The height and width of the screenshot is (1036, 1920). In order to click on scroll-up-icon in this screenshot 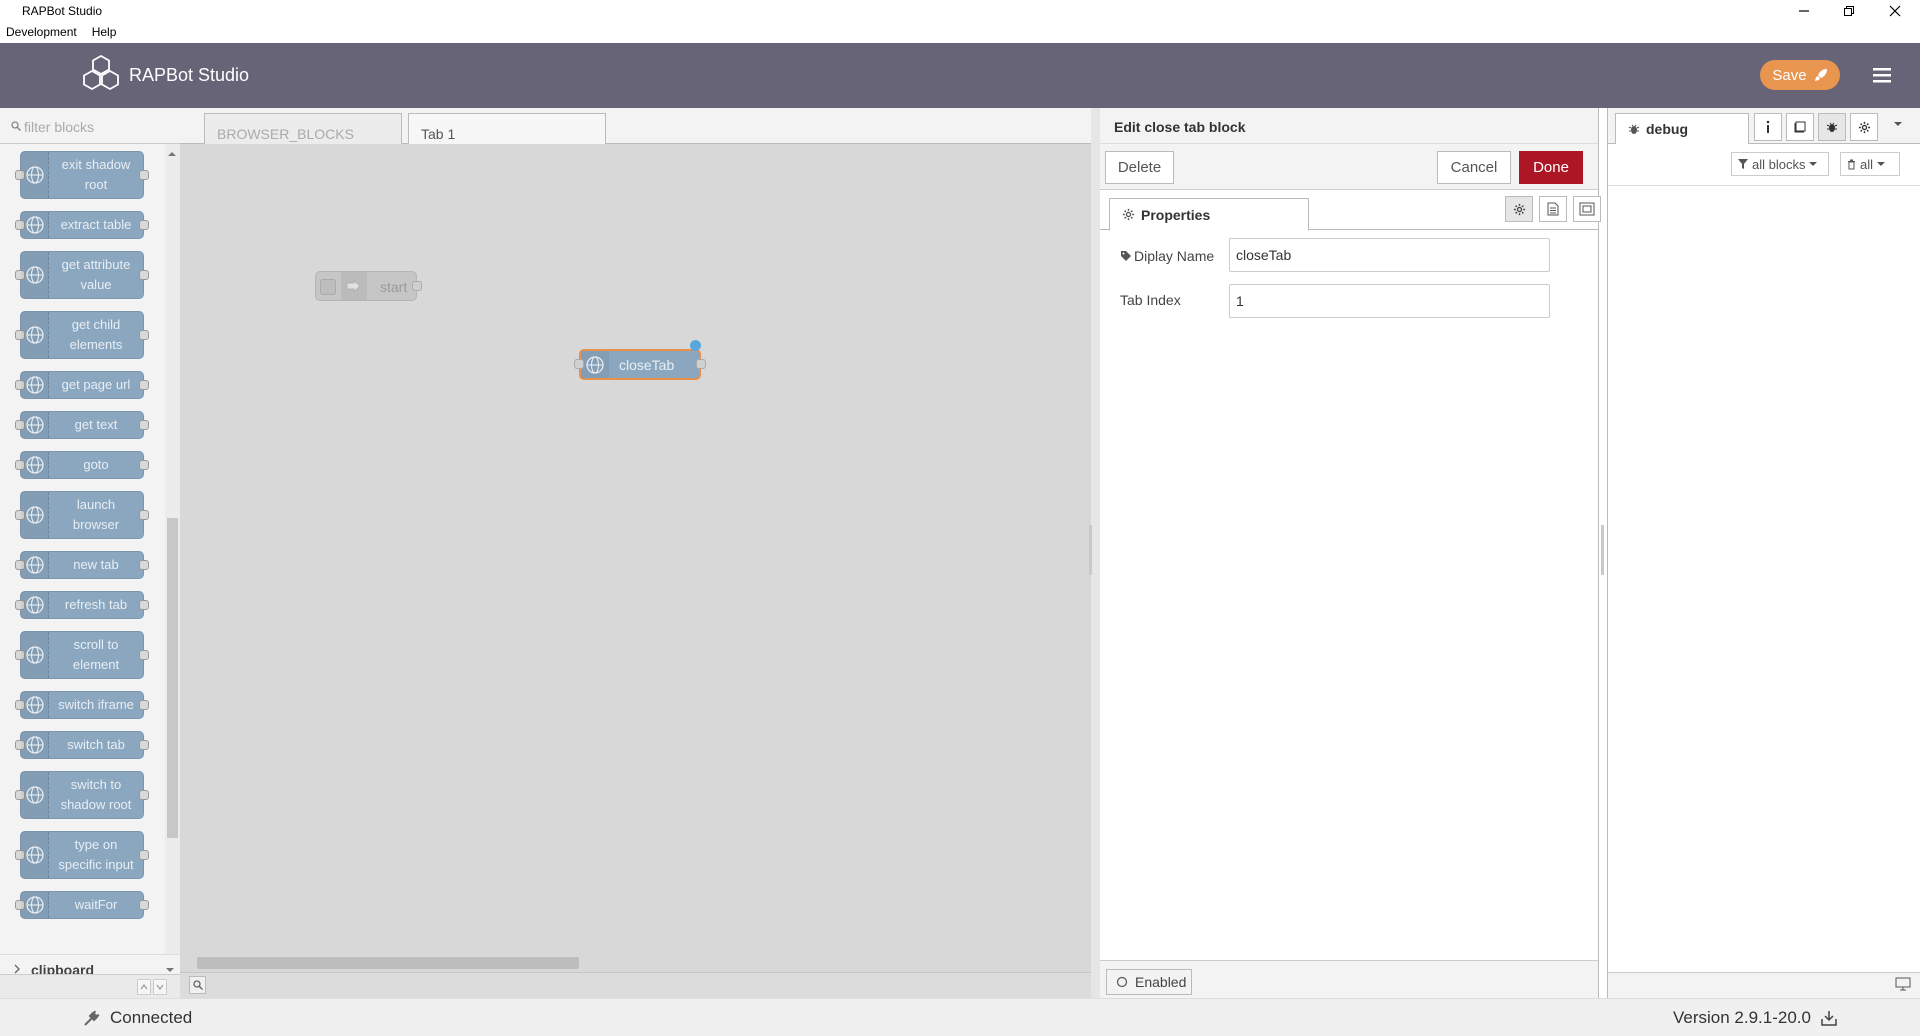, I will do `click(172, 154)`.